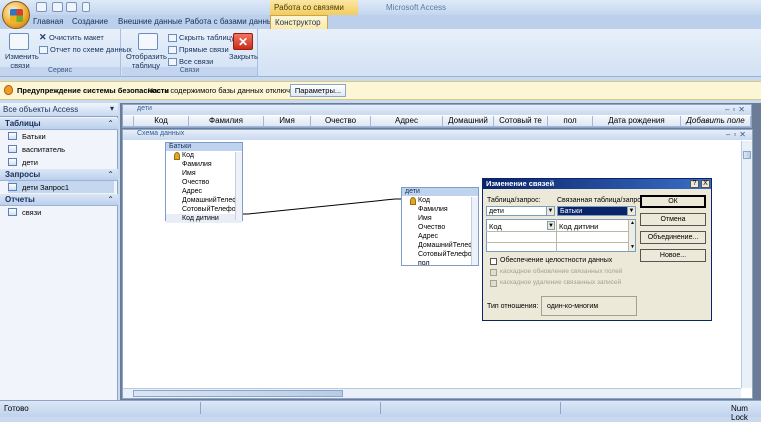 This screenshot has width=761, height=422. I want to click on field-item: ДомашнийТелефо, so click(204, 200).